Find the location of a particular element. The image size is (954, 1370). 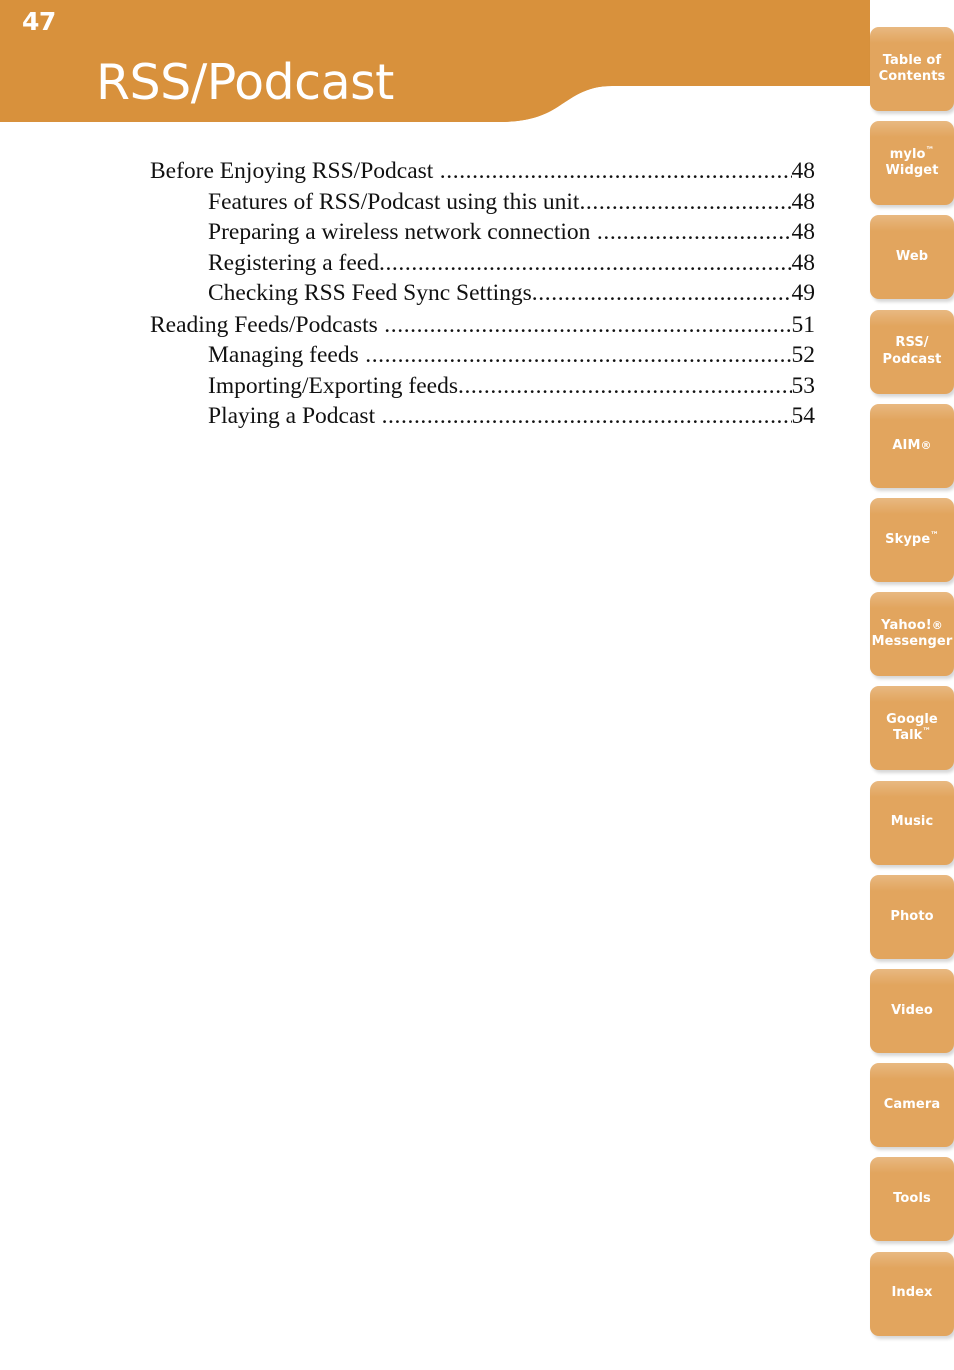

tab-label: Table of Contents is located at coordinates (912, 68).